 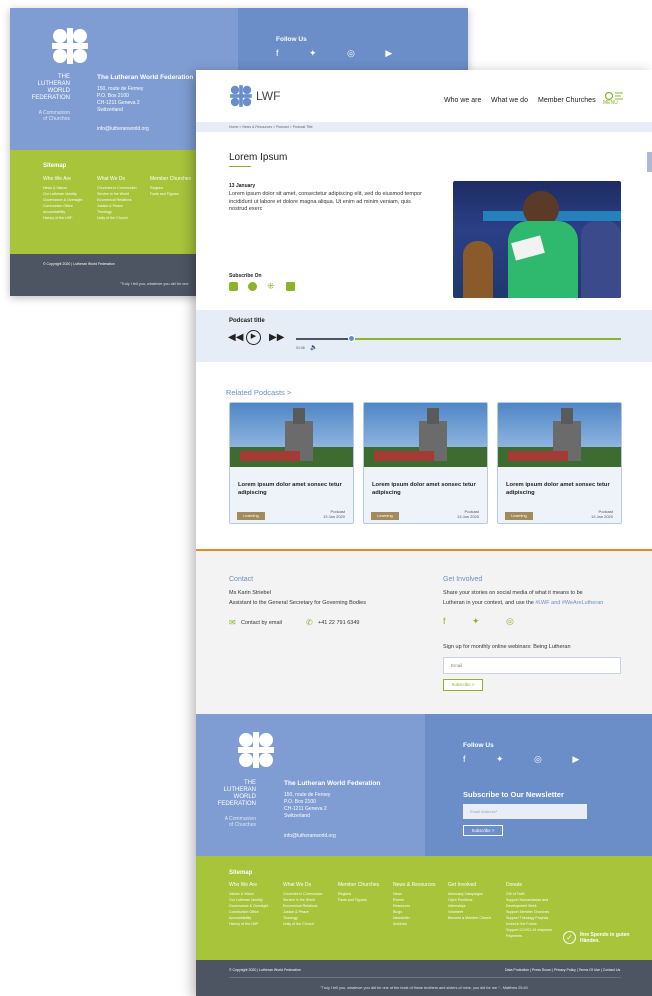 What do you see at coordinates (261, 624) in the screenshot?
I see `contact-email-link: Contact by email` at bounding box center [261, 624].